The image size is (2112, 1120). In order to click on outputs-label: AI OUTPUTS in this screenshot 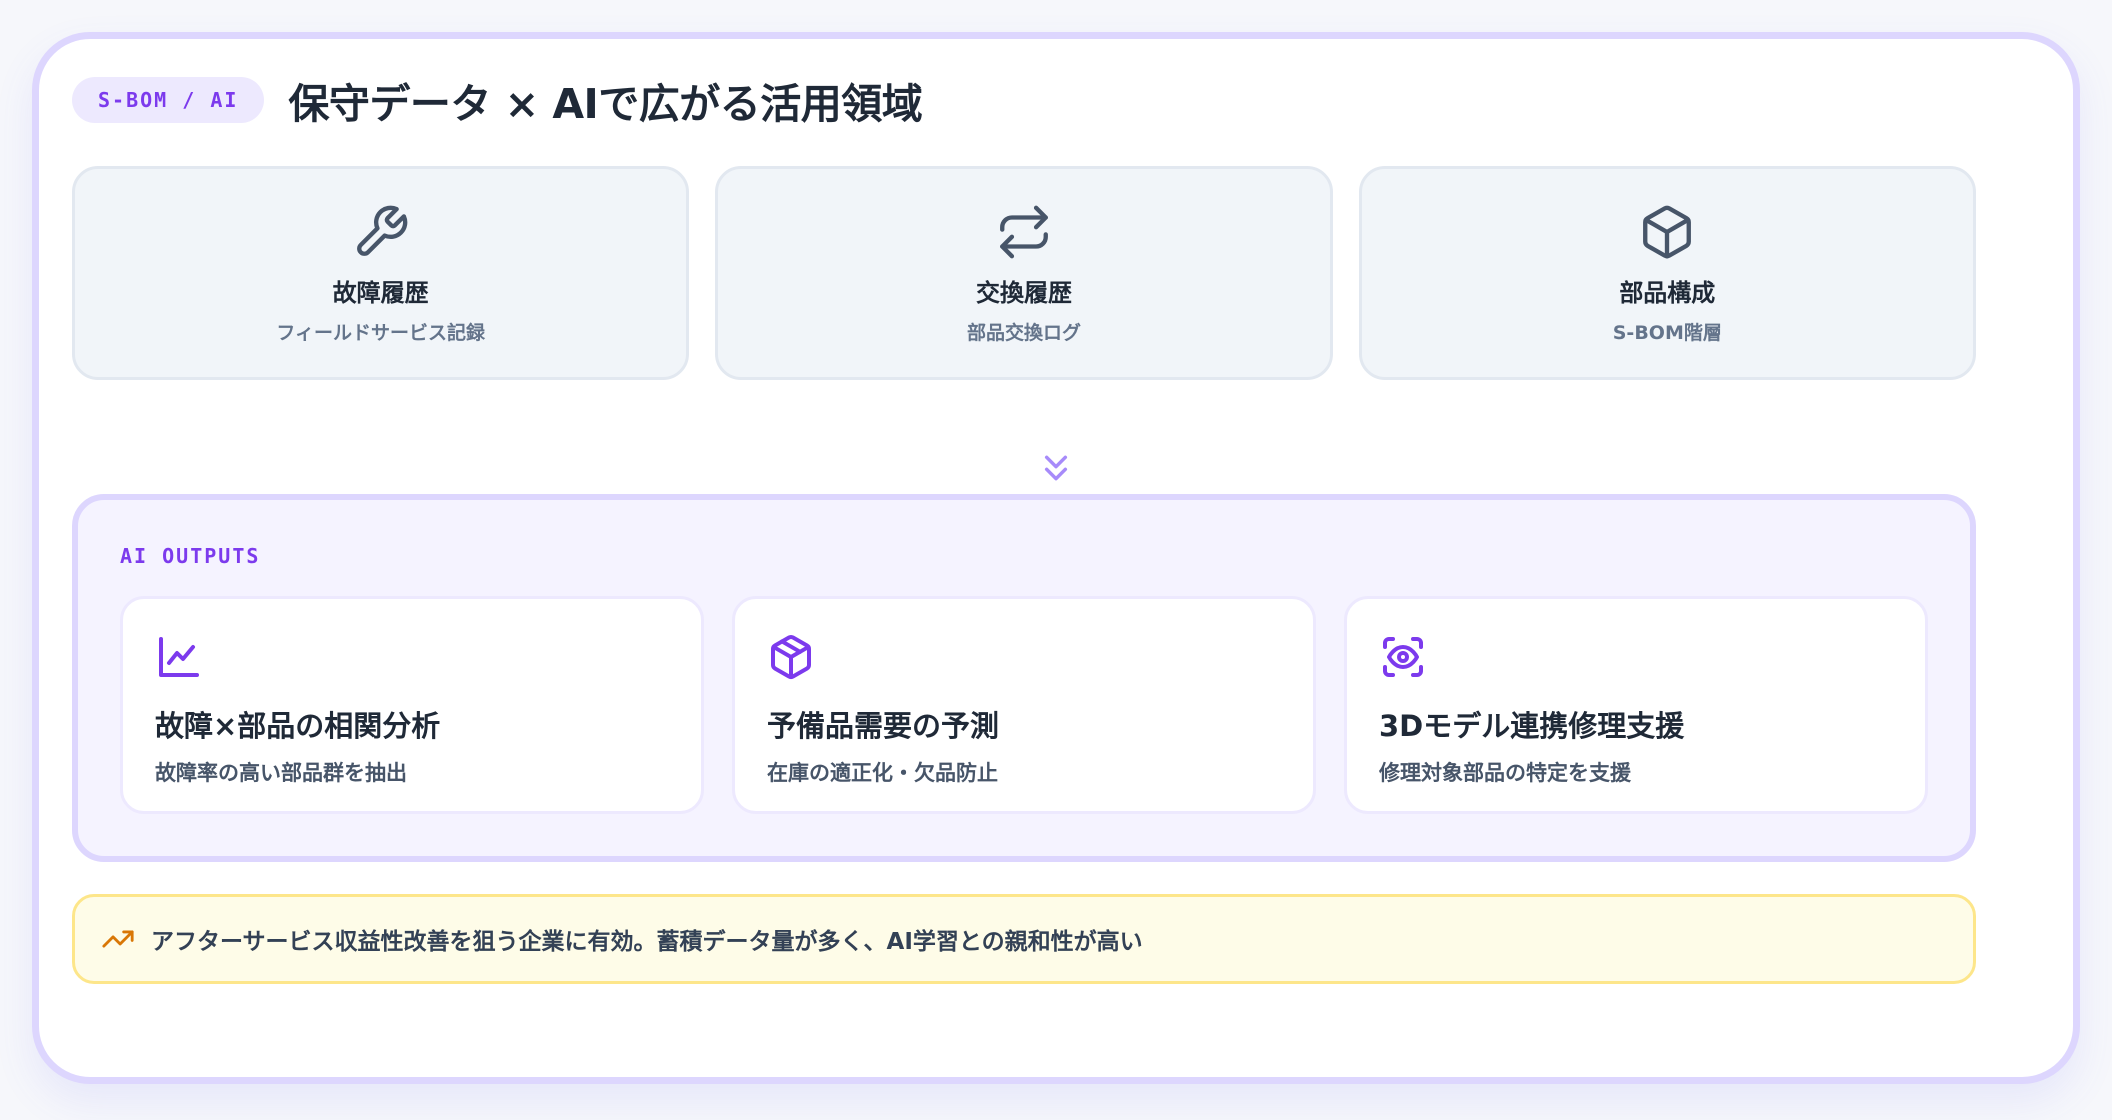, I will do `click(190, 556)`.